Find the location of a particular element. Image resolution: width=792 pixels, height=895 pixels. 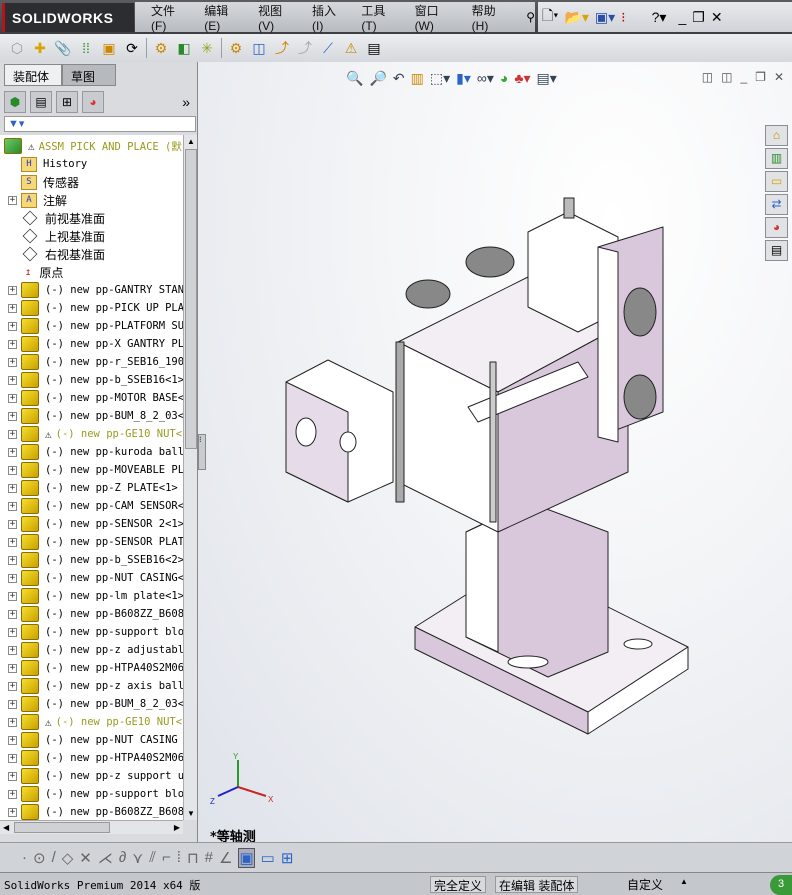

tree-item-component: + (-) new pp-b_SSEB16<2> is located at coordinates (91, 560).